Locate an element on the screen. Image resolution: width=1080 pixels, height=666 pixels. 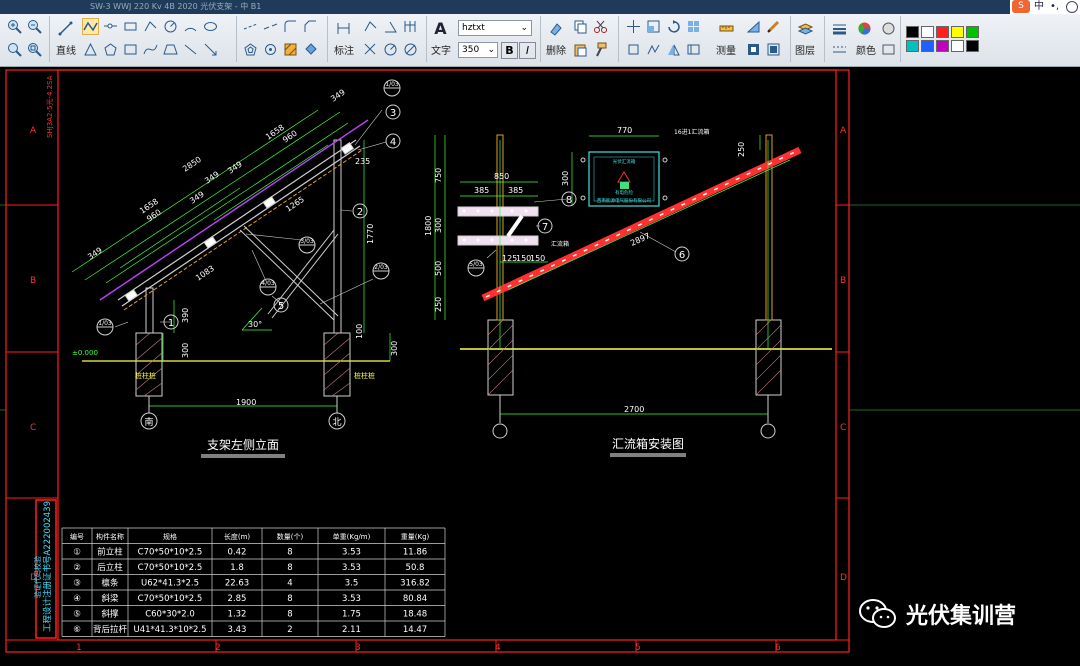
move-button is located at coordinates (633, 26).